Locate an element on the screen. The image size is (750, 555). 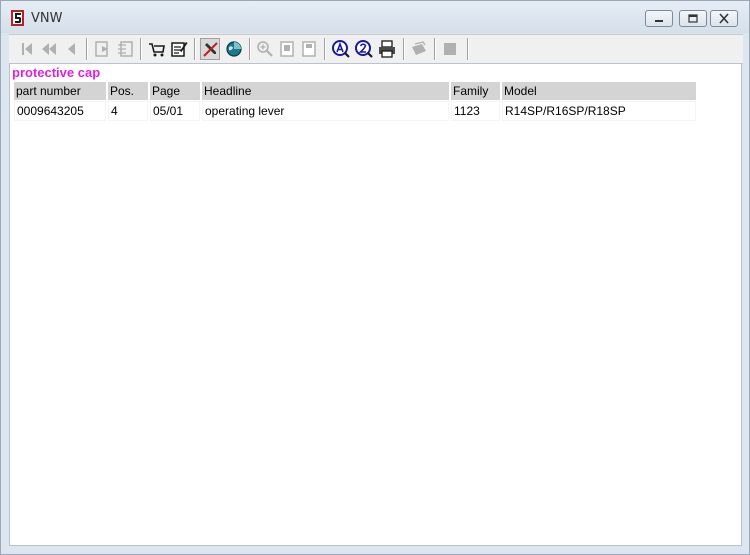
pencil-tool-icon is located at coordinates (210, 49).